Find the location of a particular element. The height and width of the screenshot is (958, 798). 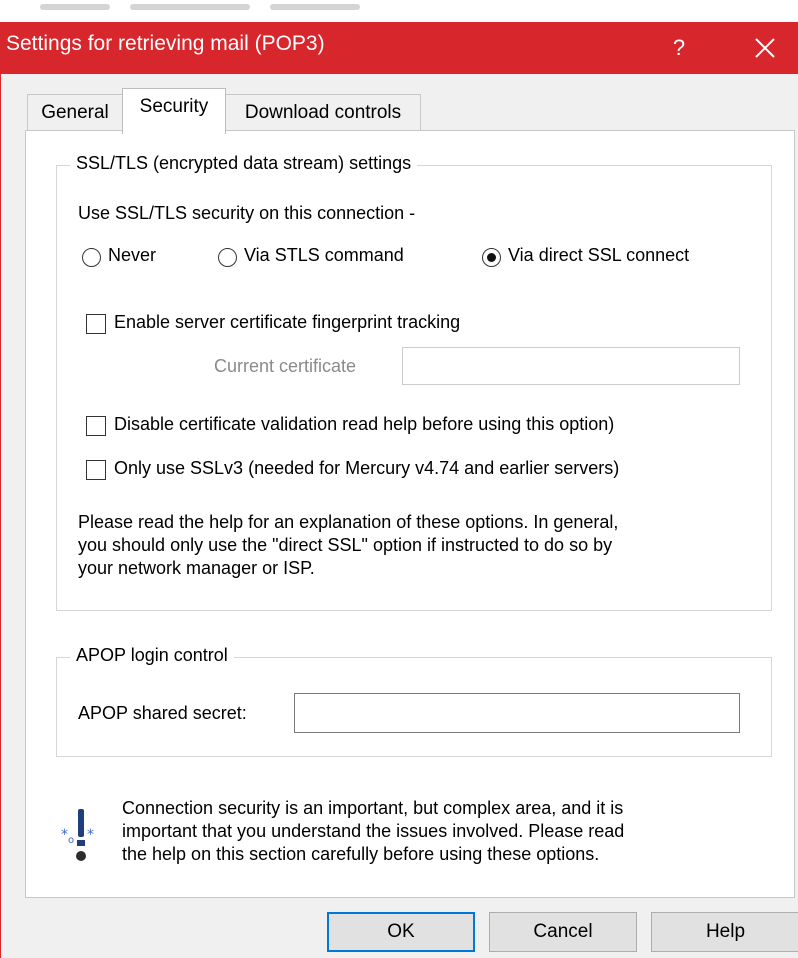

tab-general: General is located at coordinates (75, 113).